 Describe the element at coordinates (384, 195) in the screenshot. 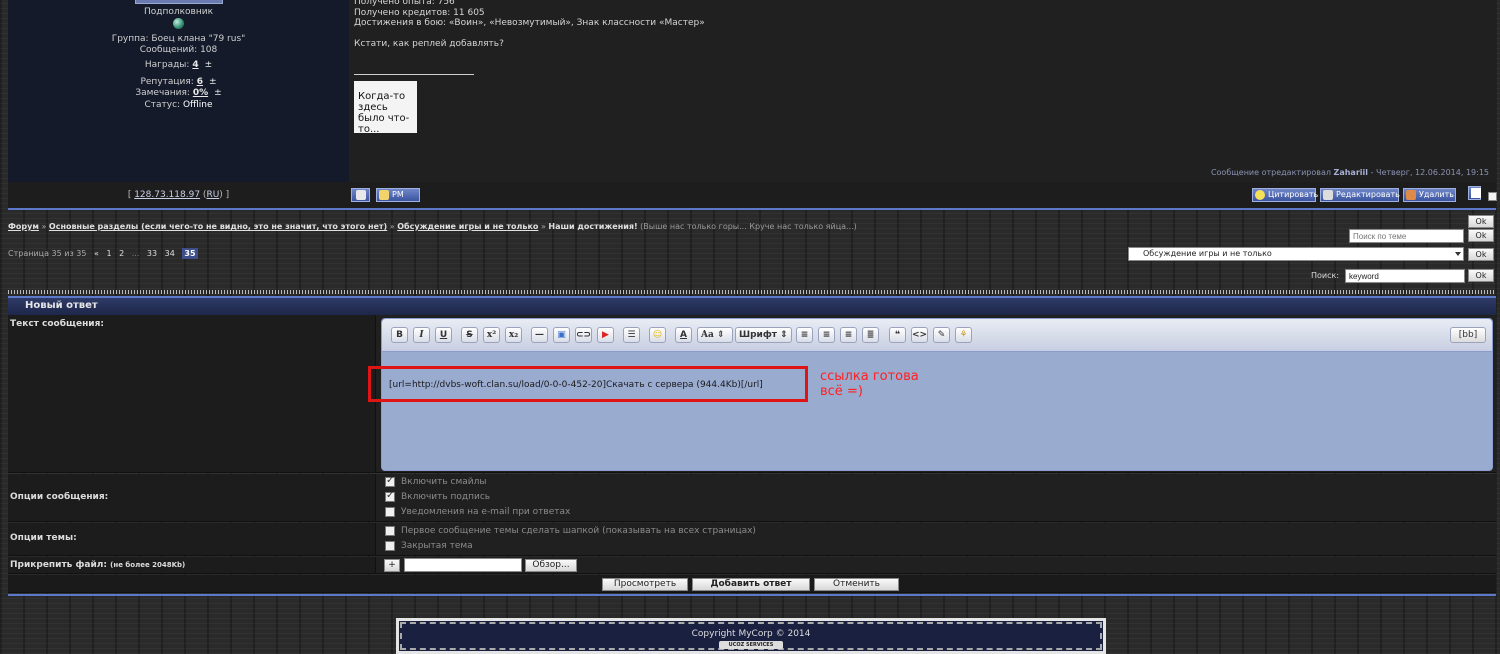

I see `users-icon` at that location.